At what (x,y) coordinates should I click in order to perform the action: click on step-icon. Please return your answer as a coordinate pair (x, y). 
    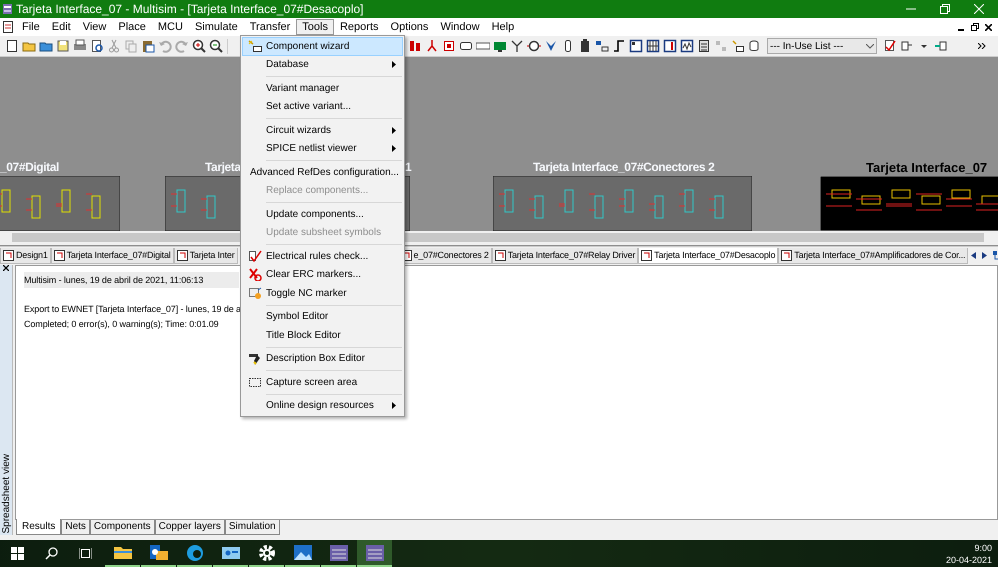
    Looking at the image, I should click on (619, 46).